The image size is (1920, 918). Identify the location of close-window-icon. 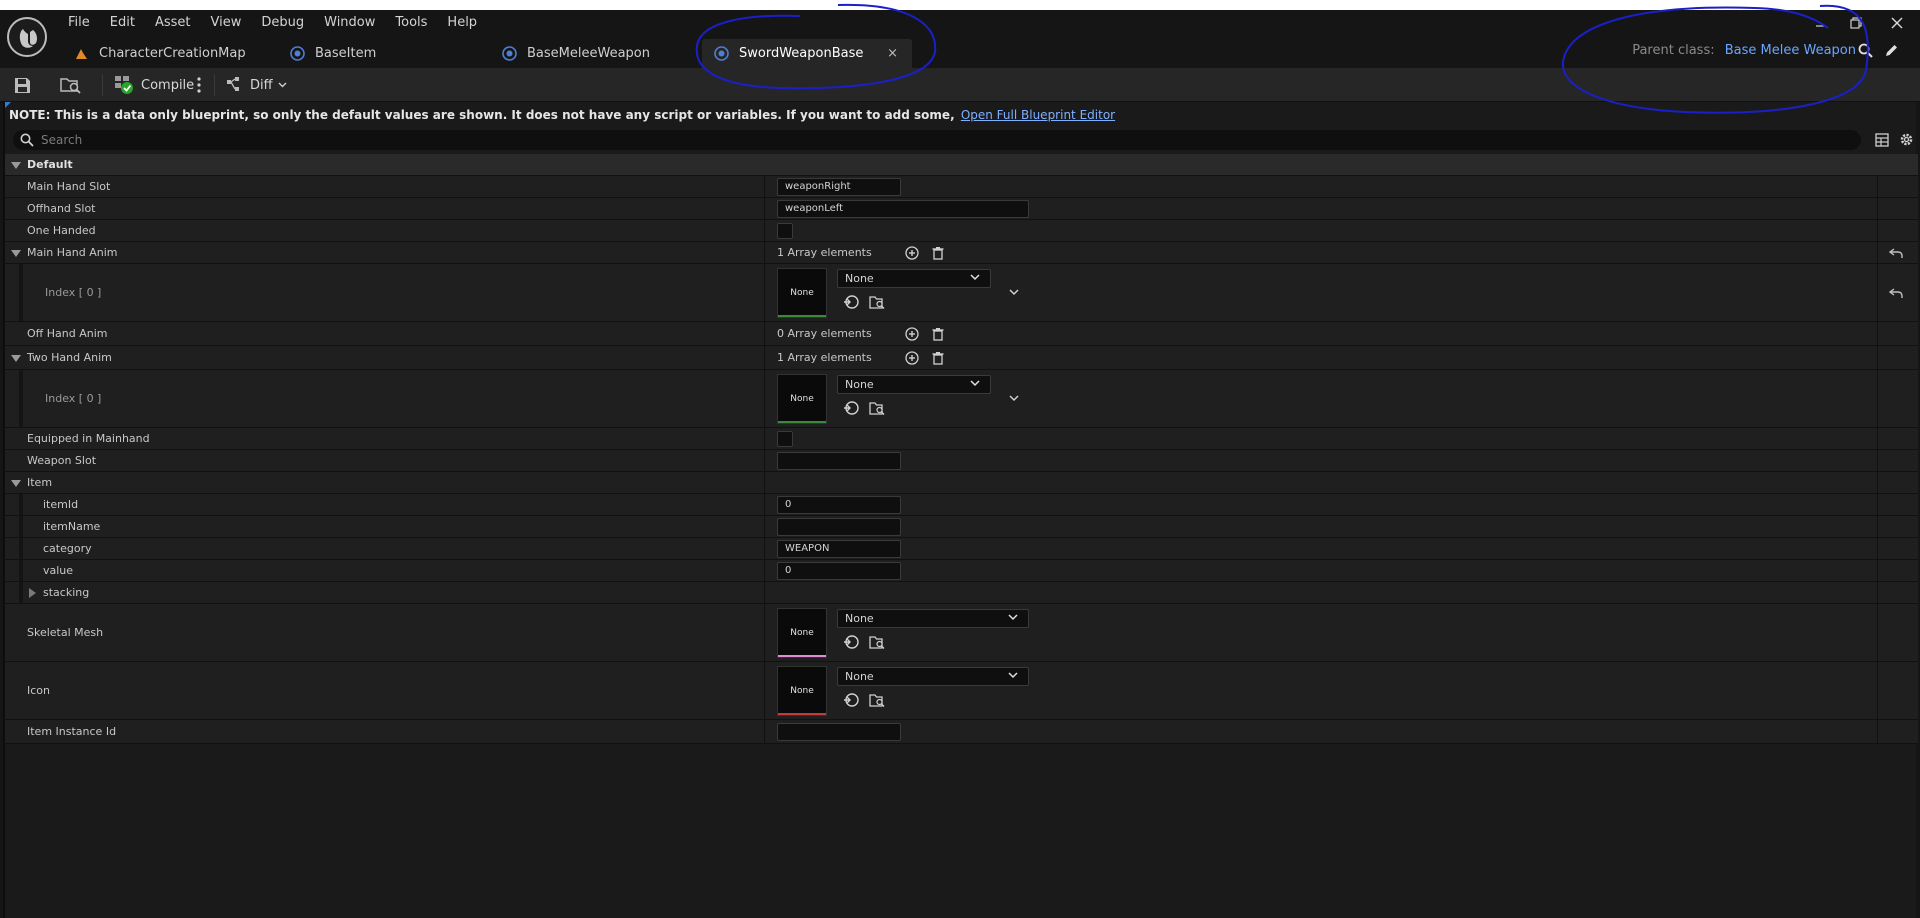
(1897, 23).